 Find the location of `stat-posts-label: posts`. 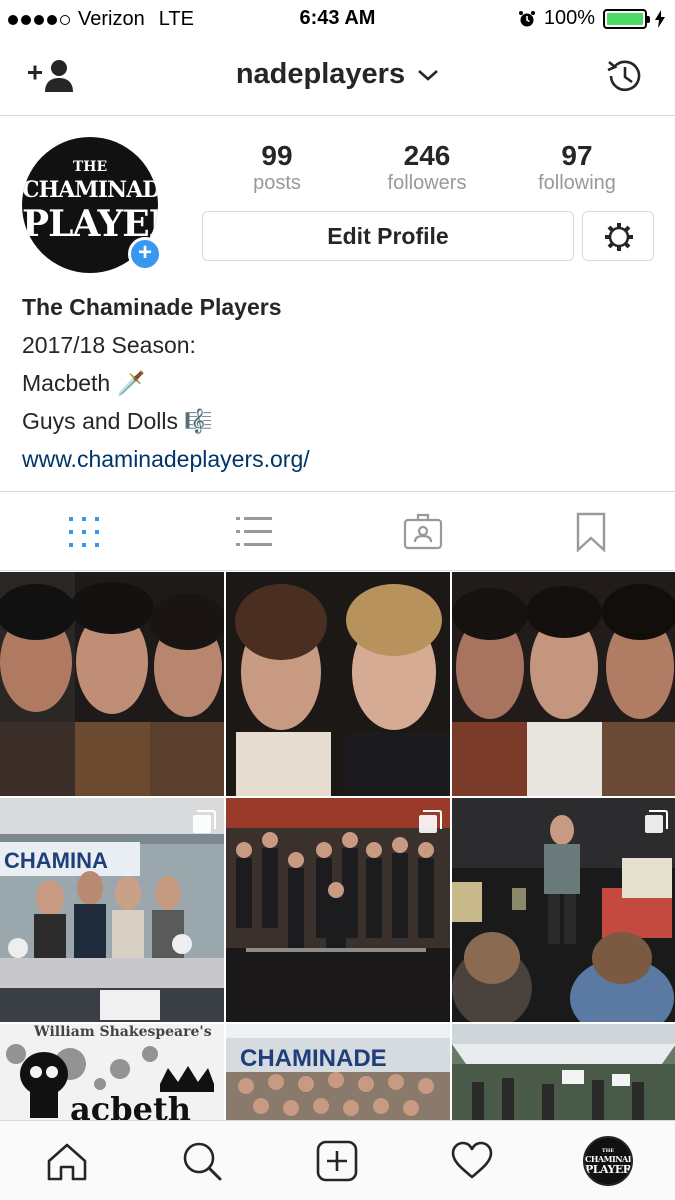

stat-posts-label: posts is located at coordinates (277, 183).